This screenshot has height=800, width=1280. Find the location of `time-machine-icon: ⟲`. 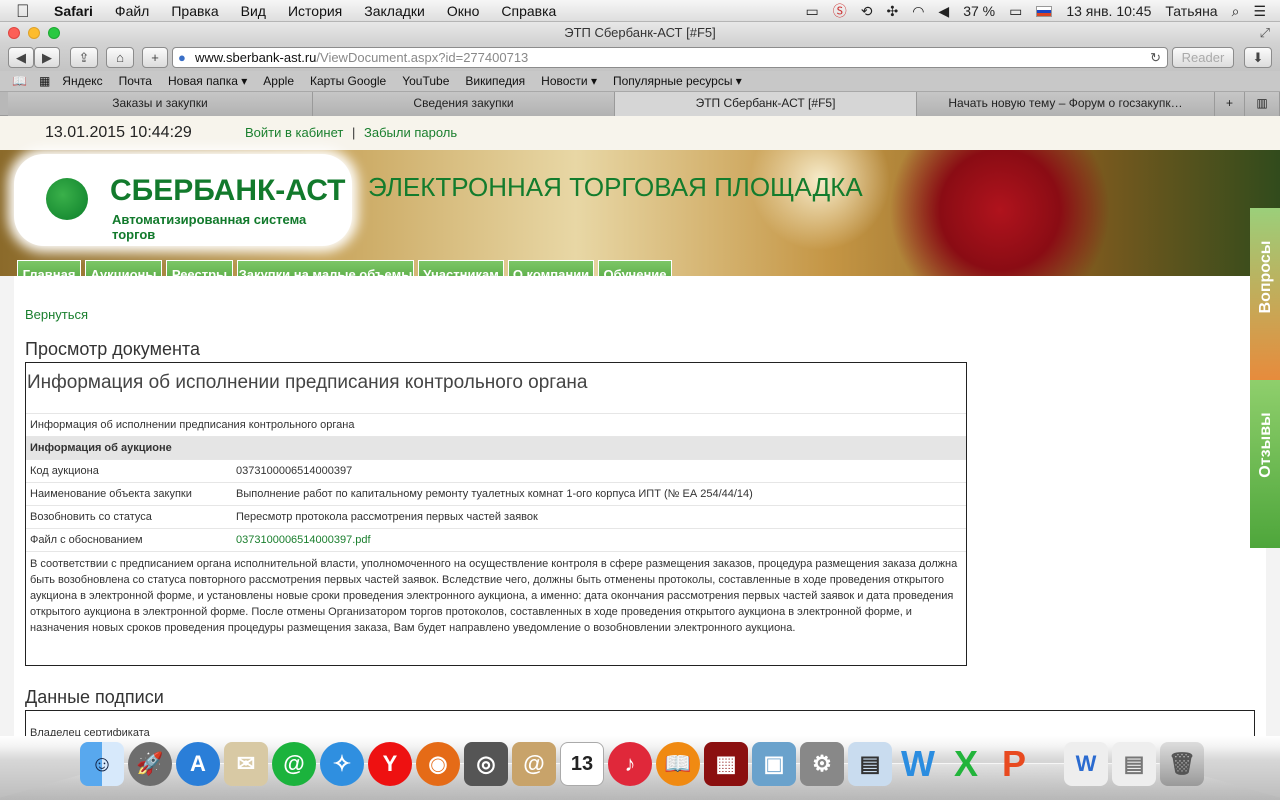

time-machine-icon: ⟲ is located at coordinates (867, 11).